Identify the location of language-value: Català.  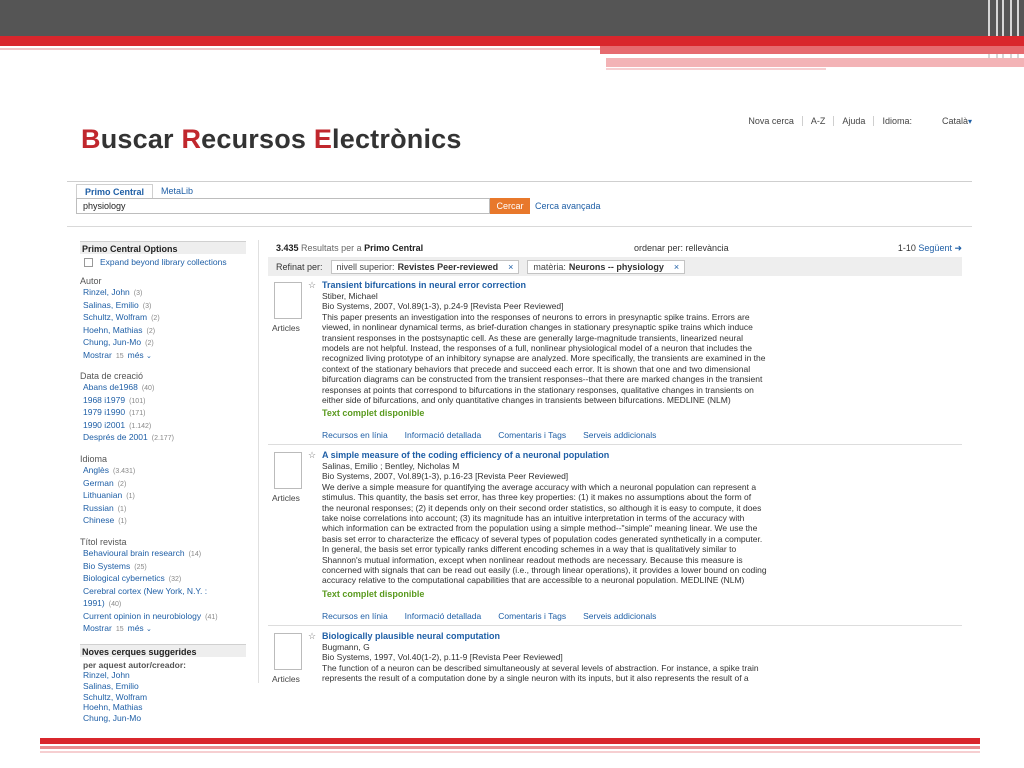
(954, 121).